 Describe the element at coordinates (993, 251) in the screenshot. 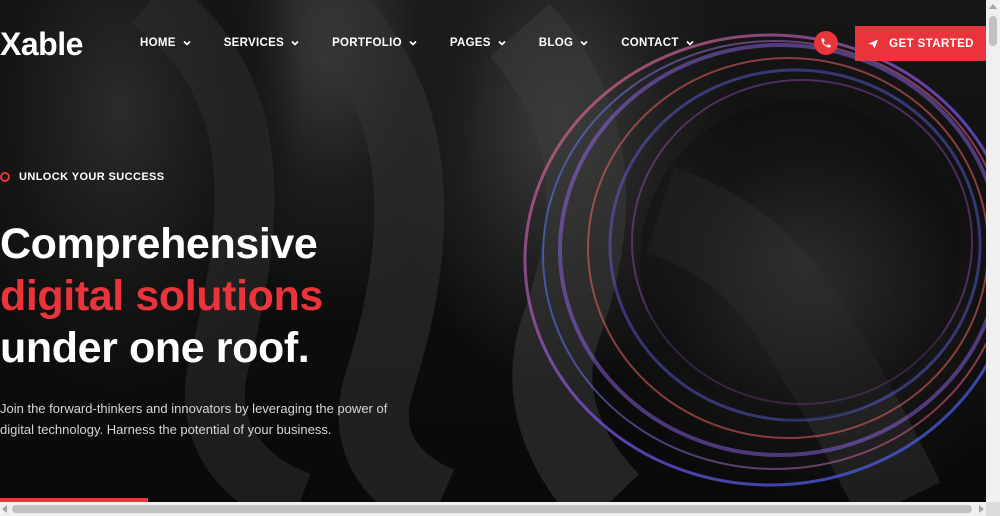

I see `vertical-scrollbar` at that location.